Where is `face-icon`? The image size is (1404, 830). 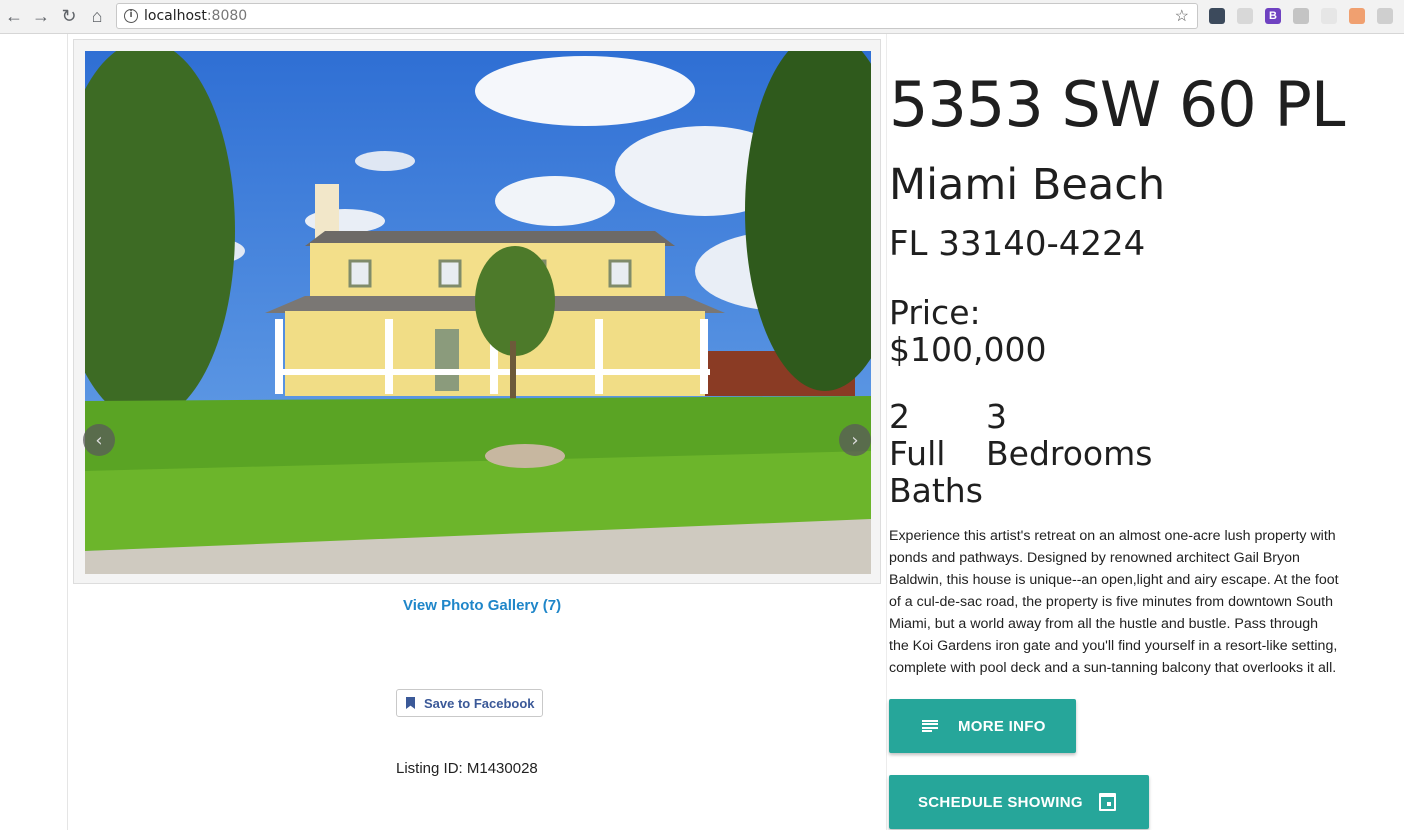
face-icon is located at coordinates (1357, 16).